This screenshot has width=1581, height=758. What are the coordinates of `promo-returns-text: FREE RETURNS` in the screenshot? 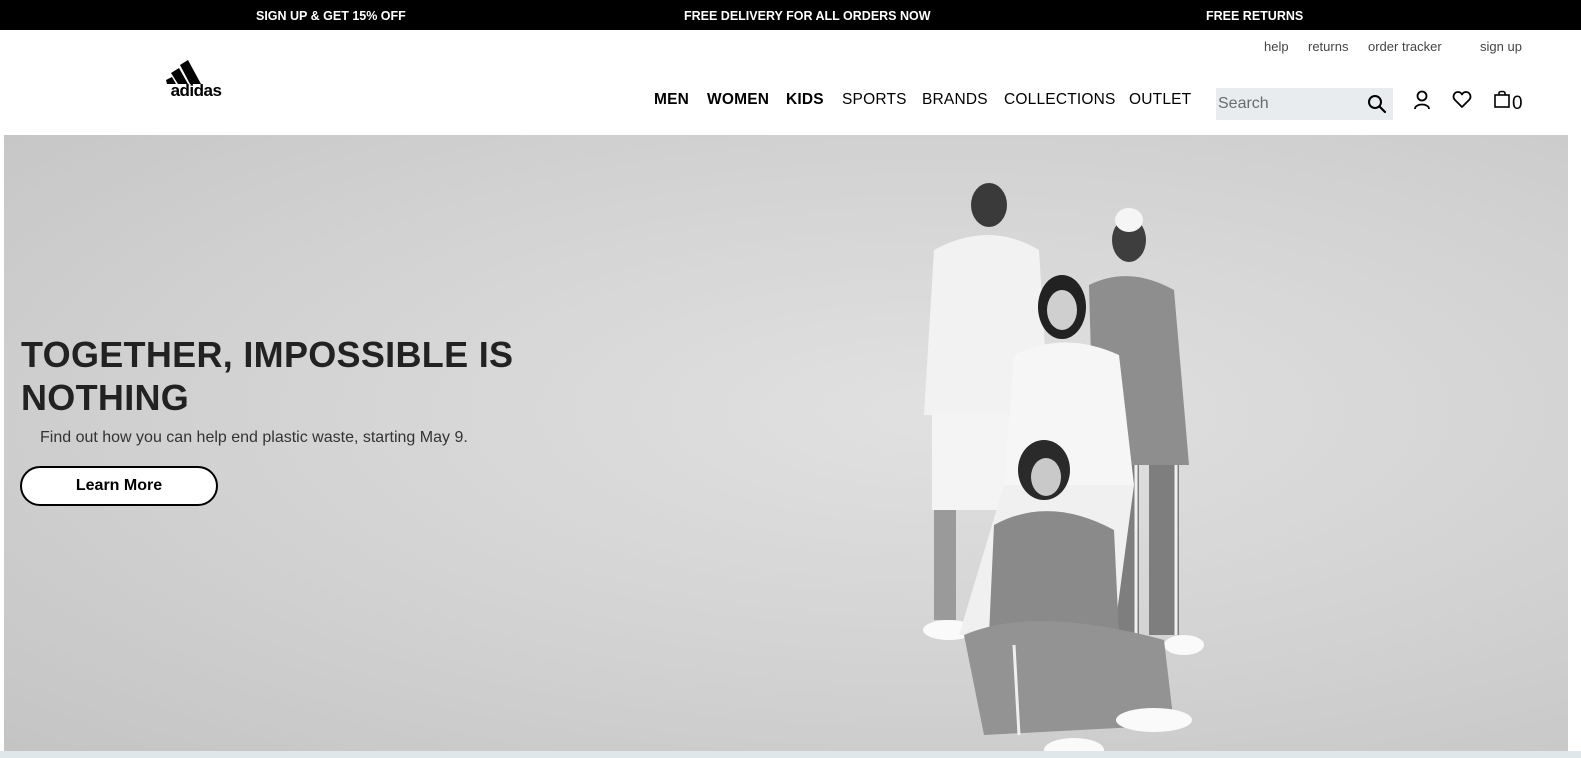 It's located at (1255, 16).